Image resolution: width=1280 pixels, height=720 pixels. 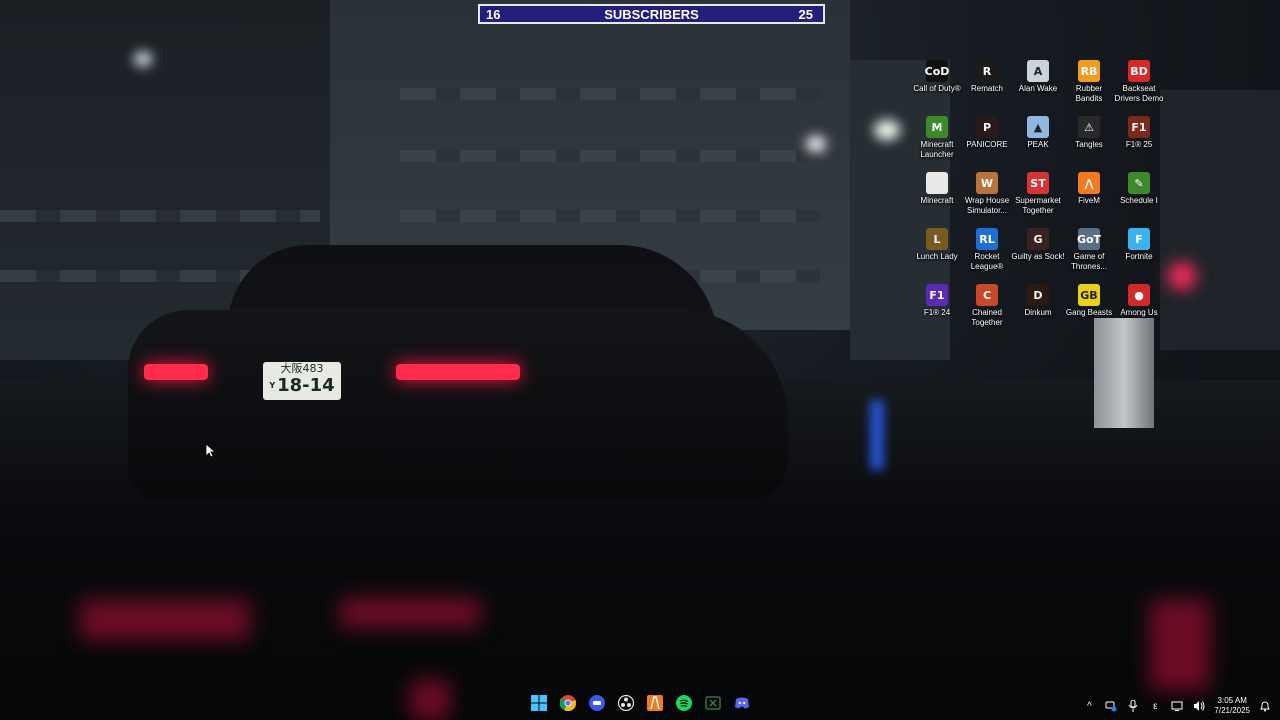 What do you see at coordinates (937, 71) in the screenshot?
I see `call-of-duty-icon: CoD` at bounding box center [937, 71].